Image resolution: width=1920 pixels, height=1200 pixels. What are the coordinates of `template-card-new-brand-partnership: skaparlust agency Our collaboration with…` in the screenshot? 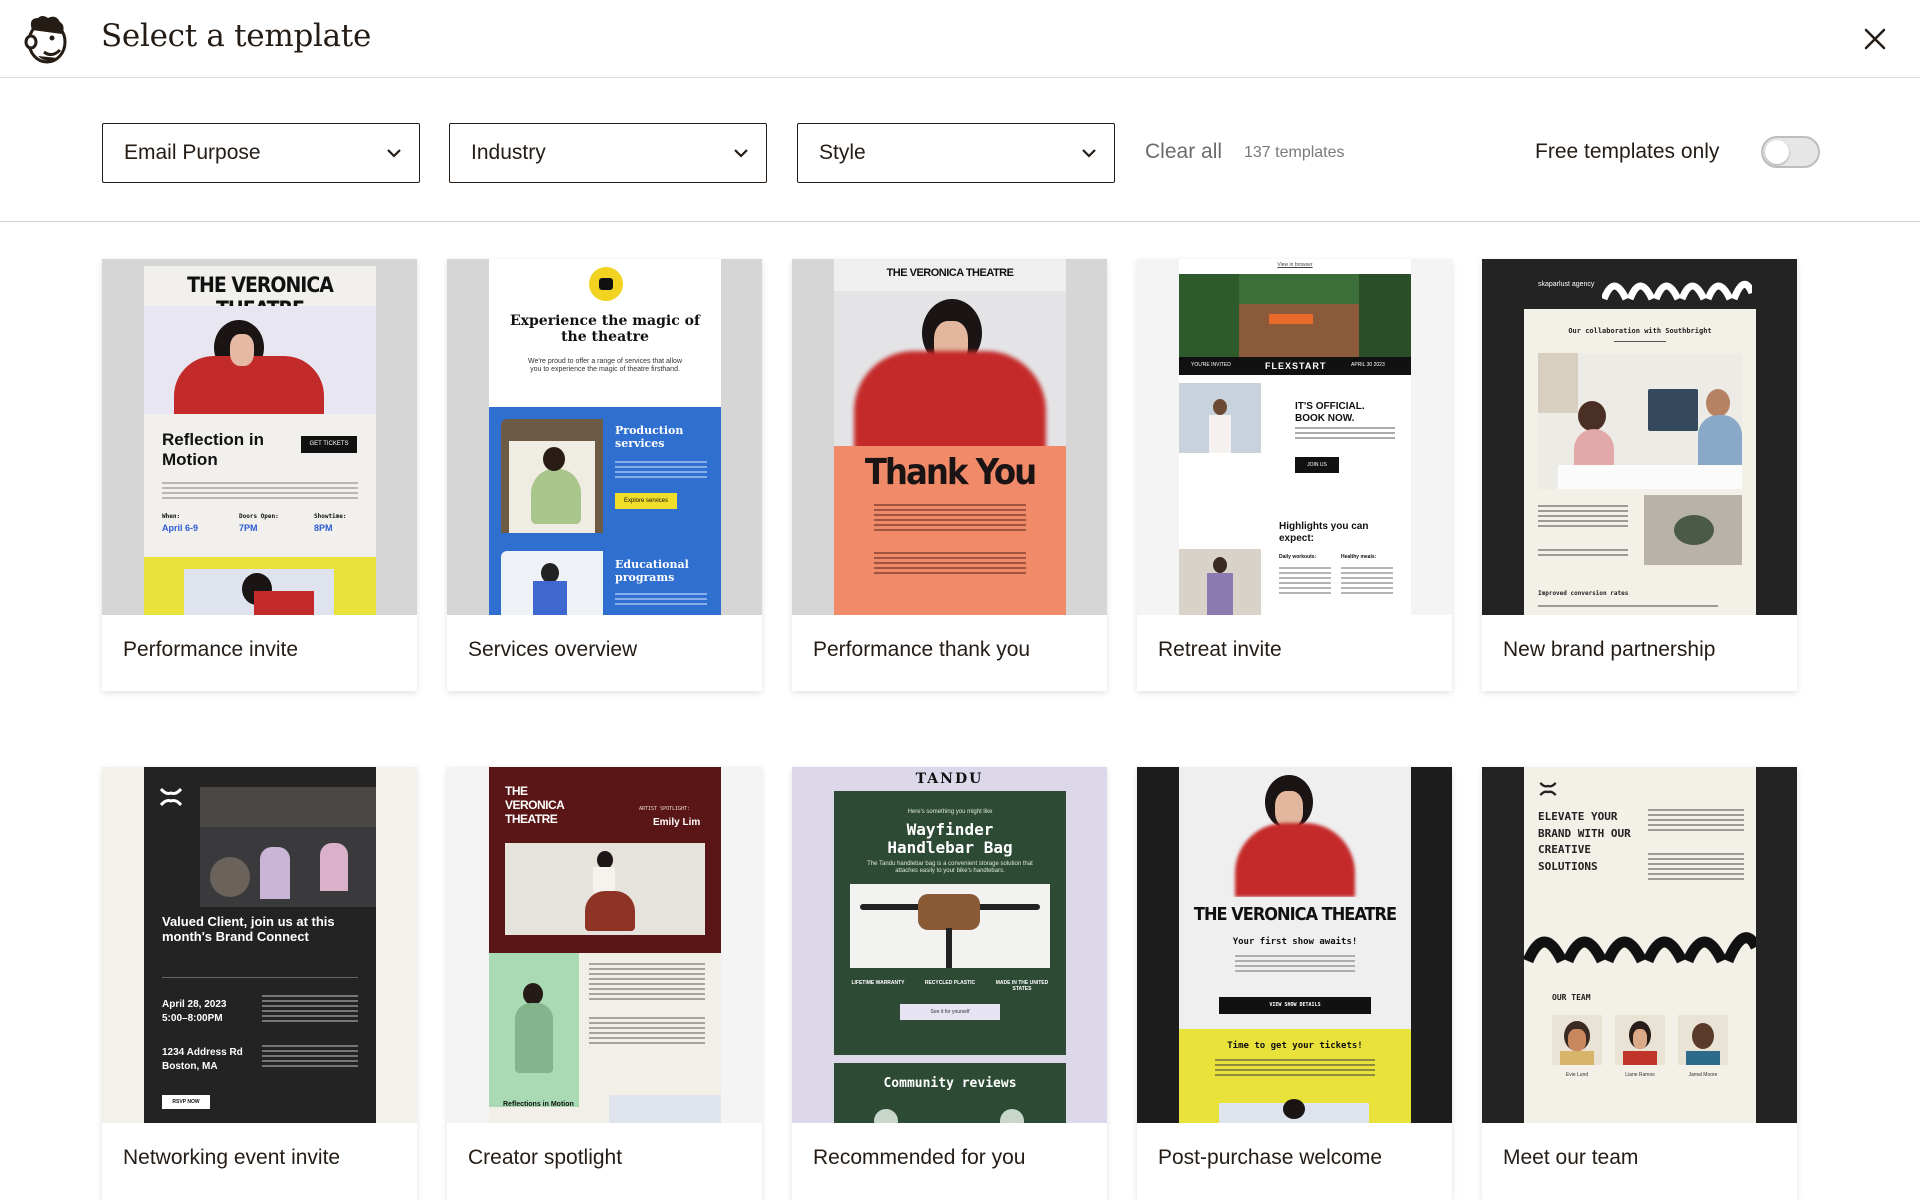 It's located at (1639, 475).